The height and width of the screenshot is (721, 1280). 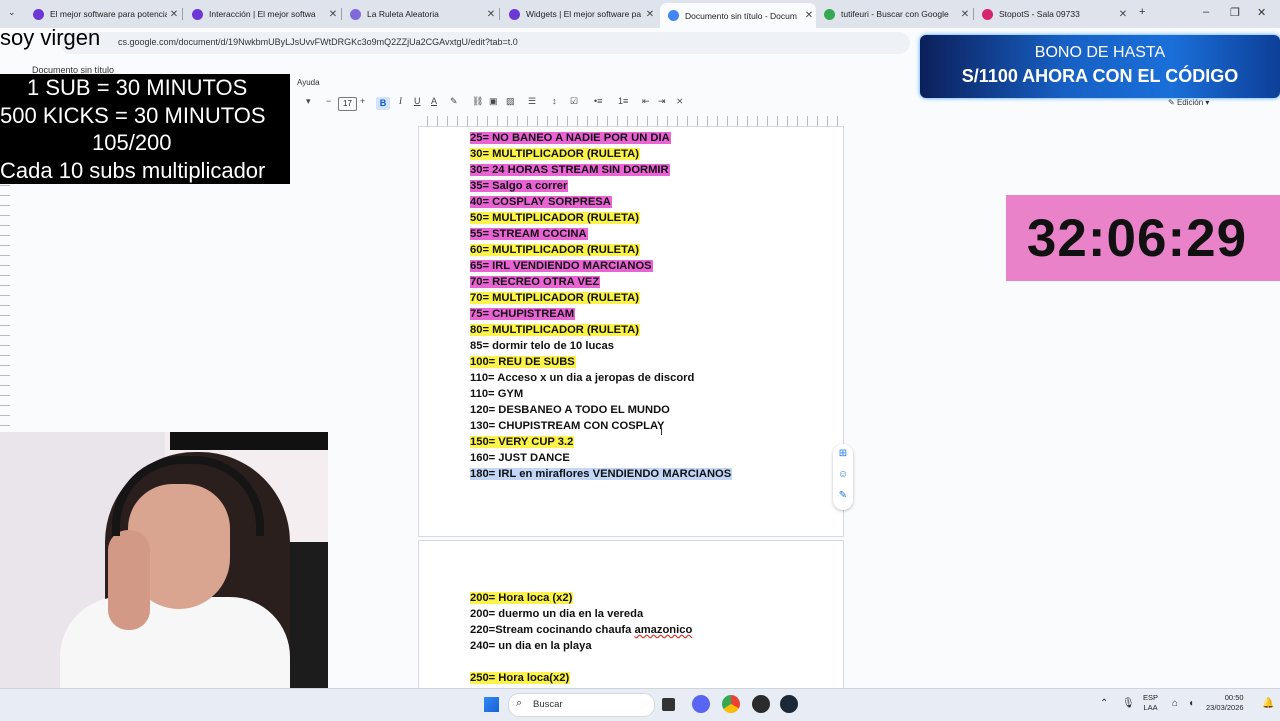 I want to click on doc-line: 200= duermo un dia en la vereda, so click(x=557, y=614).